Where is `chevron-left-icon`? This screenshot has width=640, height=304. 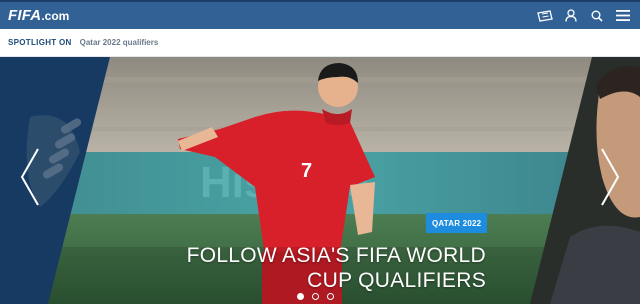 chevron-left-icon is located at coordinates (29, 177).